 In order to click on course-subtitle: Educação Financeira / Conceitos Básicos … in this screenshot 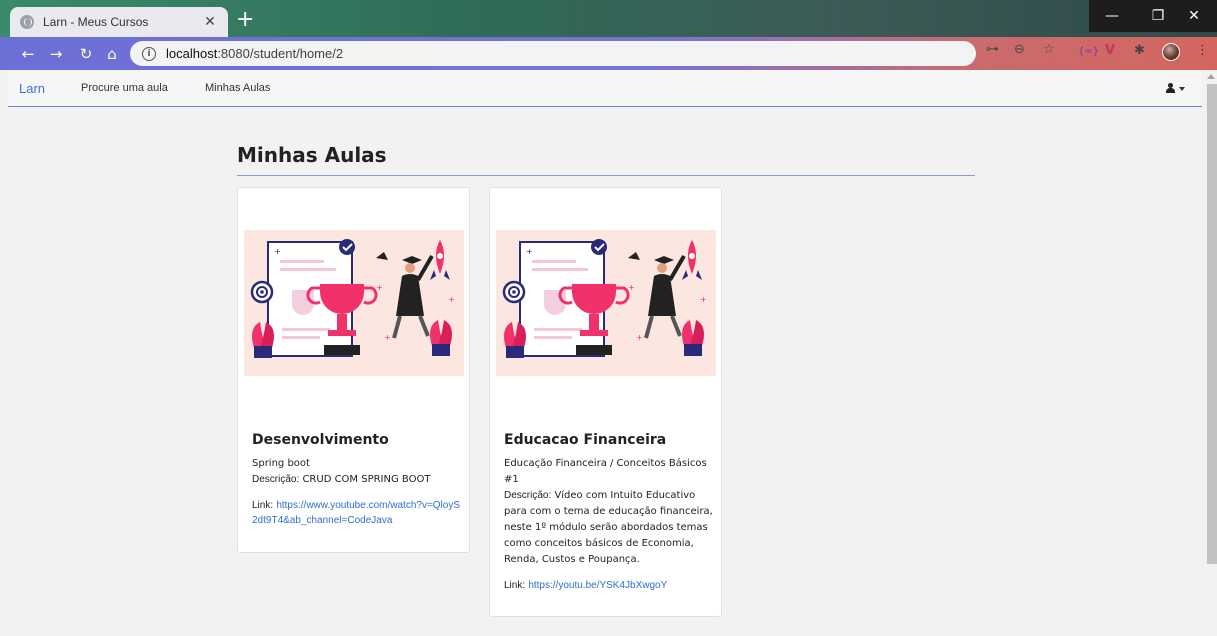, I will do `click(605, 471)`.